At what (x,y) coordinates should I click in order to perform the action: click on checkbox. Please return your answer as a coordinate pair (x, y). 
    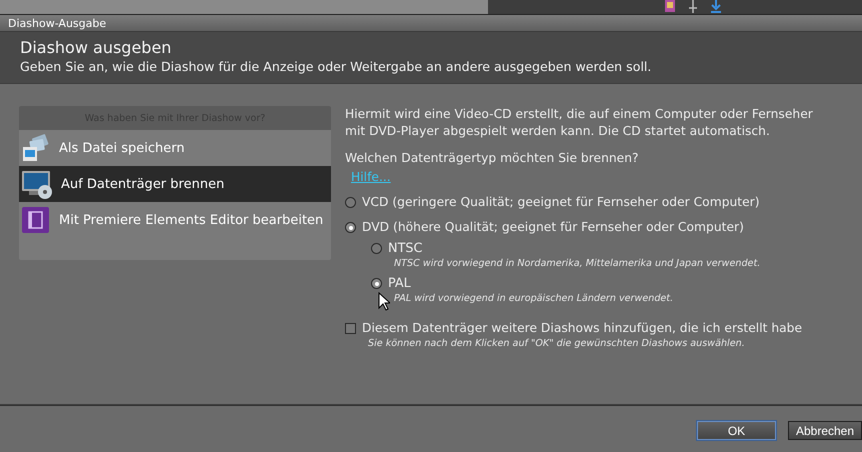
    Looking at the image, I should click on (350, 328).